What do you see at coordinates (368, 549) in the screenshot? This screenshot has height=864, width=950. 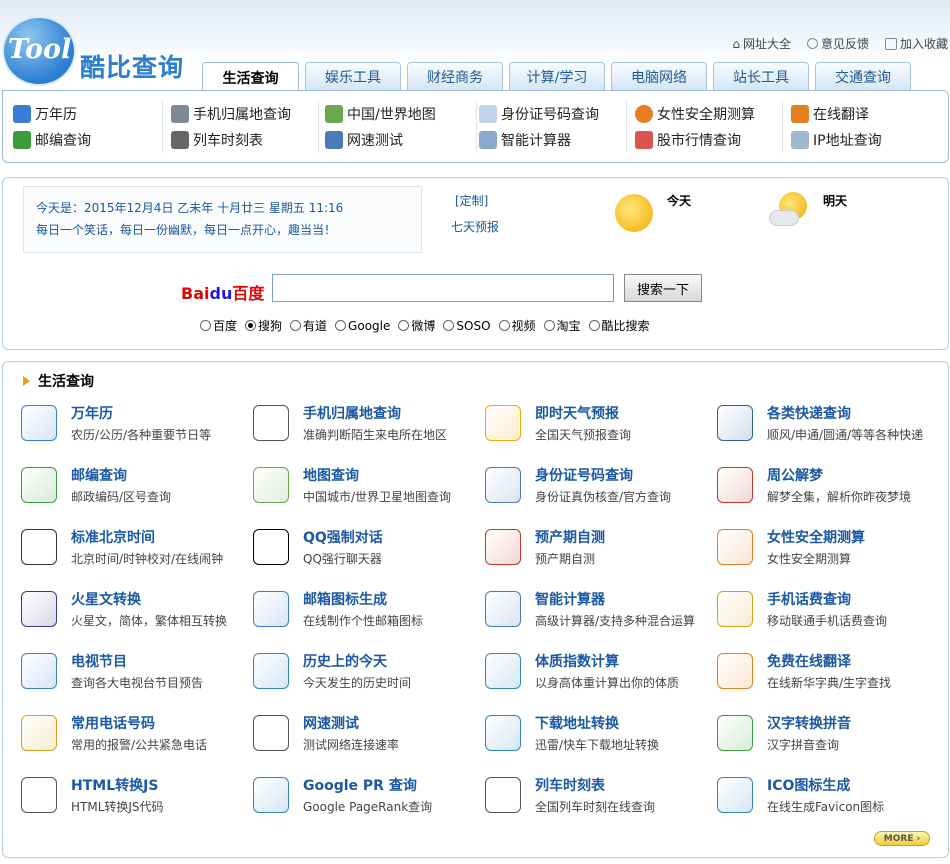 I see `tool-item: QQ强制对话 QQ强行聊天器` at bounding box center [368, 549].